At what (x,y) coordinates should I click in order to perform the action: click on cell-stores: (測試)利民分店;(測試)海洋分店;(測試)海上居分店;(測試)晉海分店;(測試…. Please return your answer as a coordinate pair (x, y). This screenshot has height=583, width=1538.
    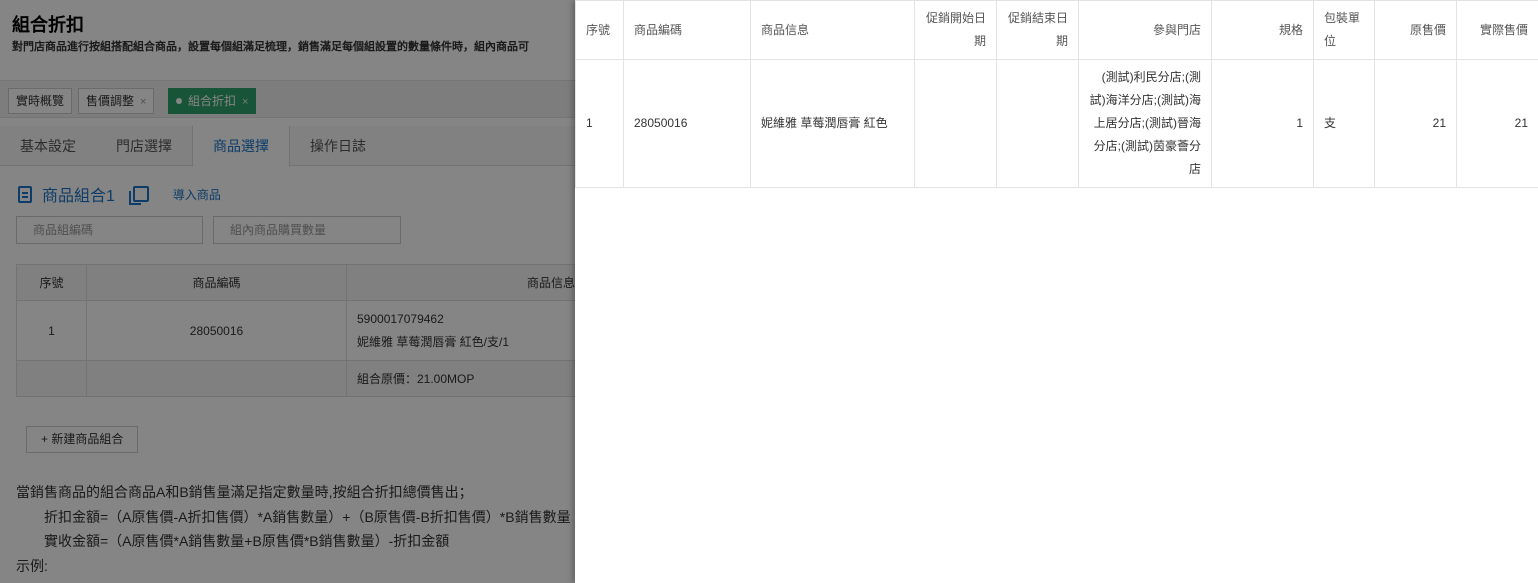
    Looking at the image, I should click on (1145, 123).